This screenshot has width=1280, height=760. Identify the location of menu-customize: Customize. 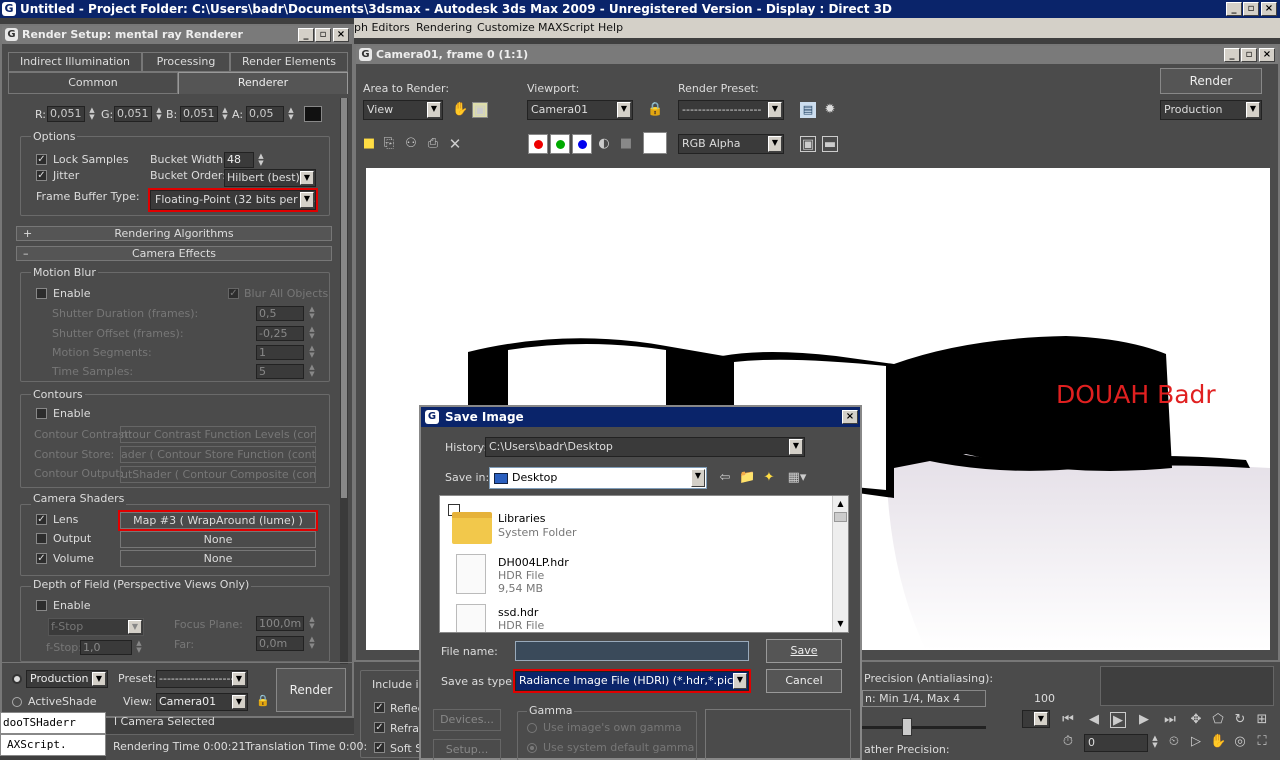
(506, 27).